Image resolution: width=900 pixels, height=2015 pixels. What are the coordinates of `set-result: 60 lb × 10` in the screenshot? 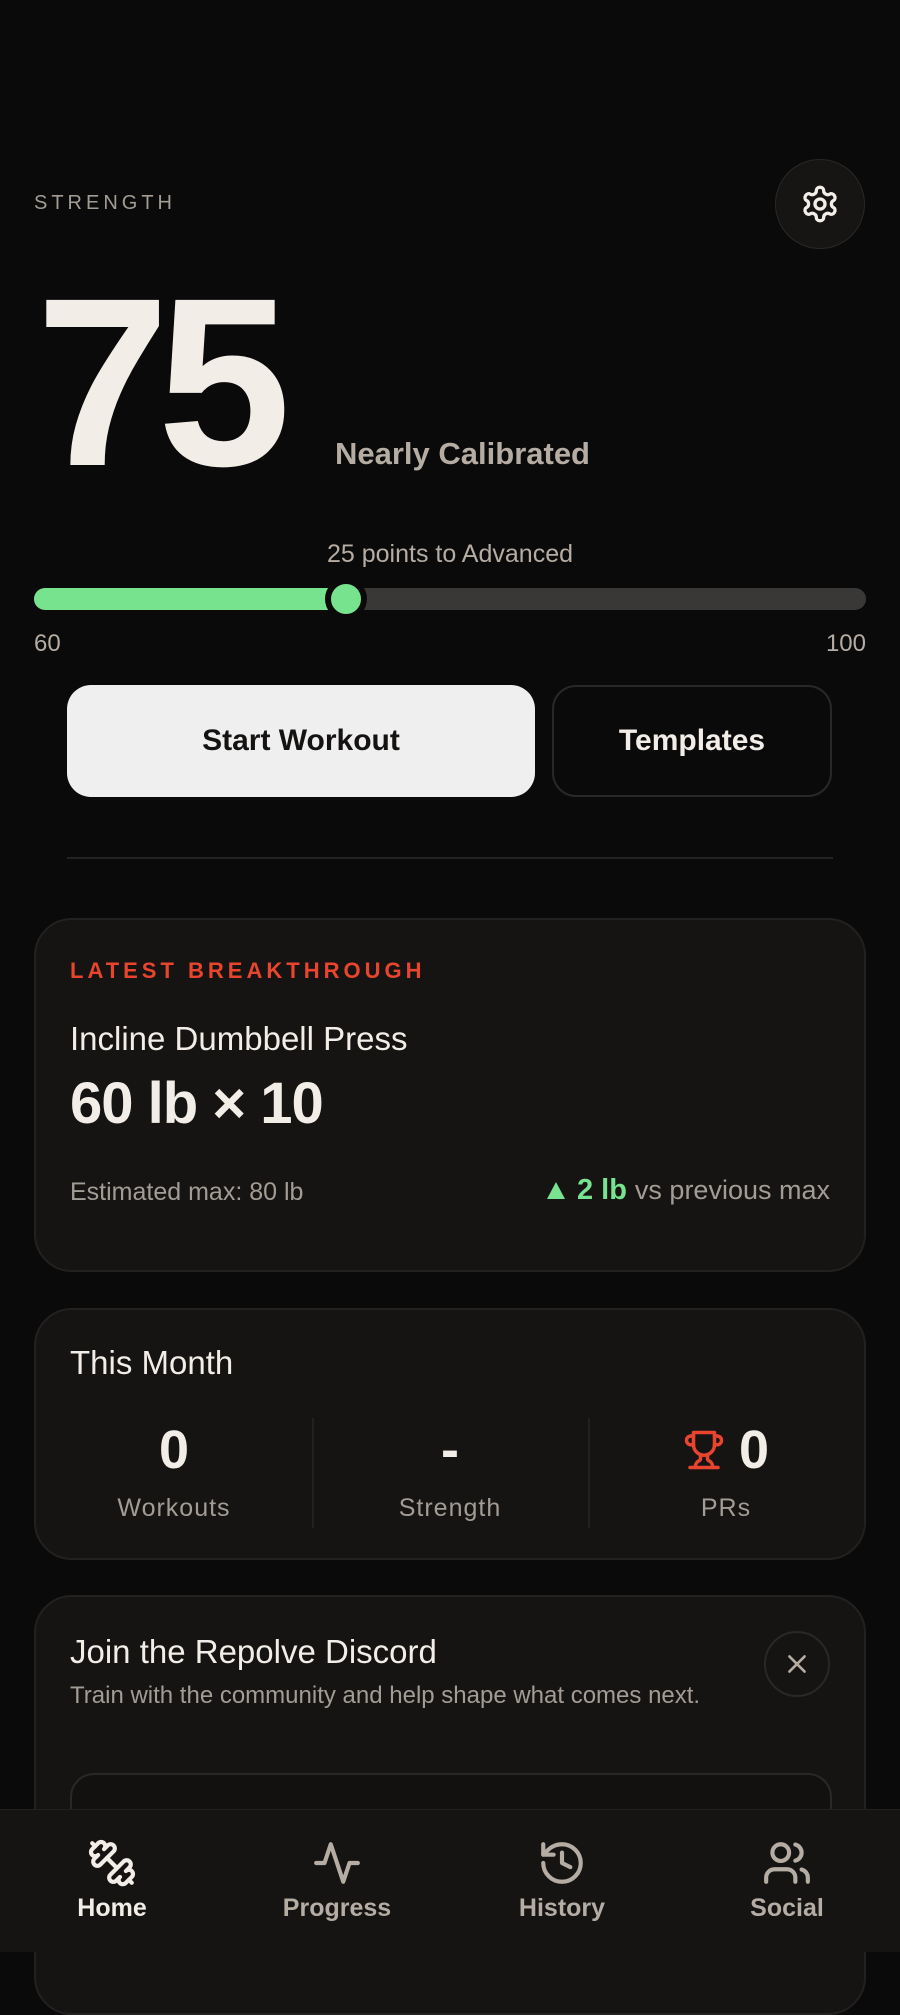 It's located at (197, 1103).